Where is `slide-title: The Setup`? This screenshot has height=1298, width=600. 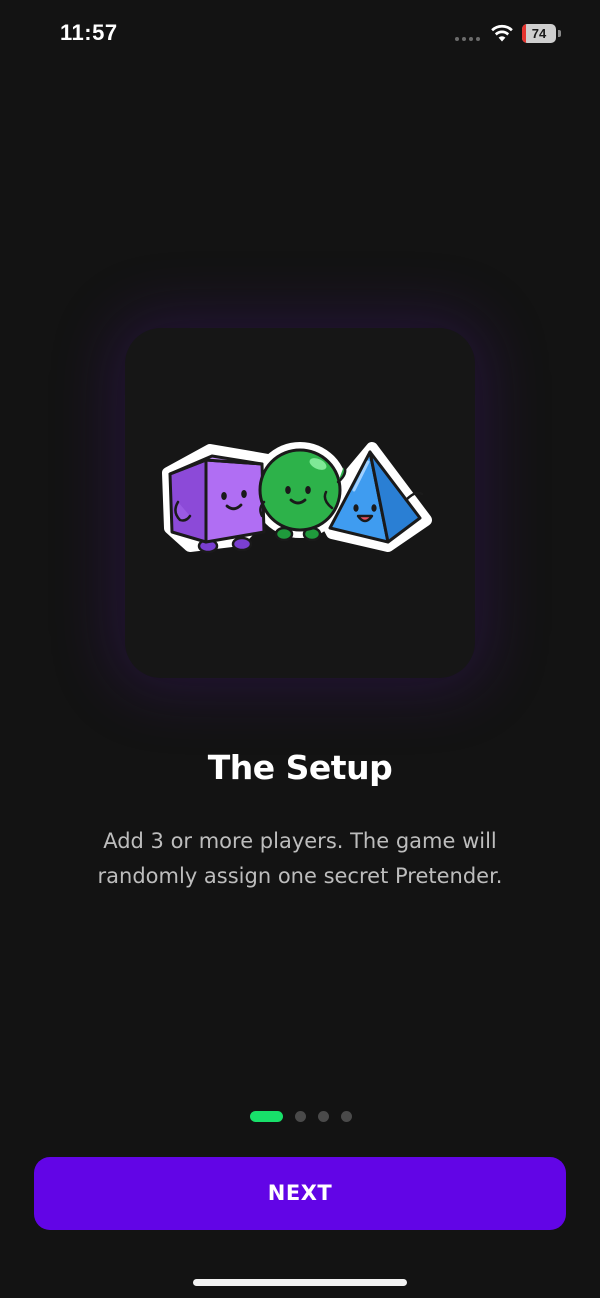
slide-title: The Setup is located at coordinates (300, 767).